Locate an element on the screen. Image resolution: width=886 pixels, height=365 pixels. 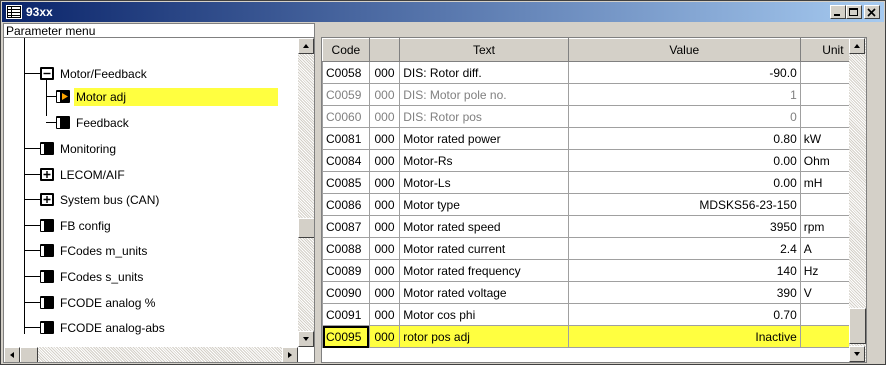
tree-scroll-thumb is located at coordinates (306, 228).